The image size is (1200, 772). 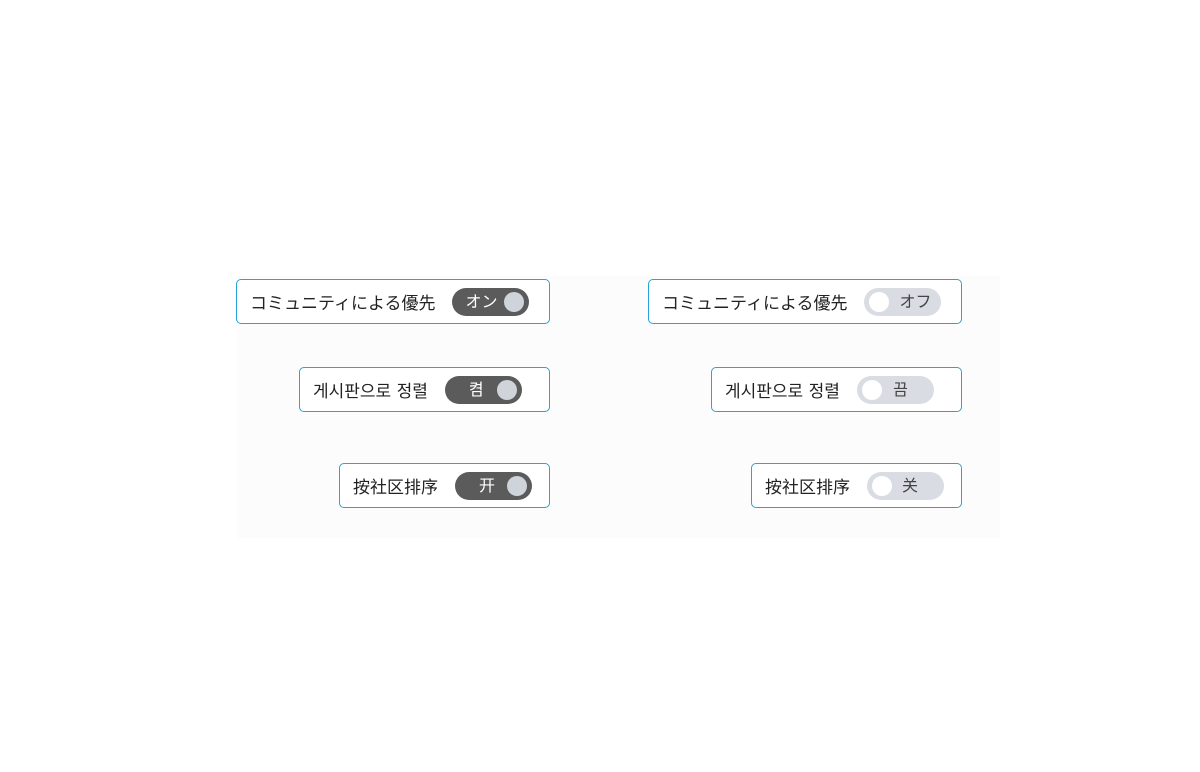 I want to click on toggle-state-label: オン, so click(x=481, y=301).